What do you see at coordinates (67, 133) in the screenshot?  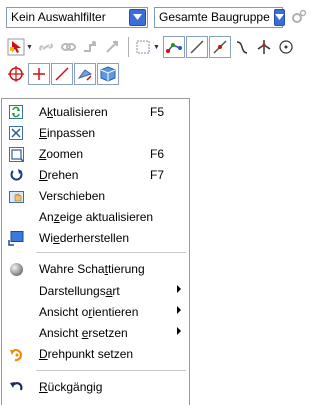 I see `menu-item-label: Einpassen` at bounding box center [67, 133].